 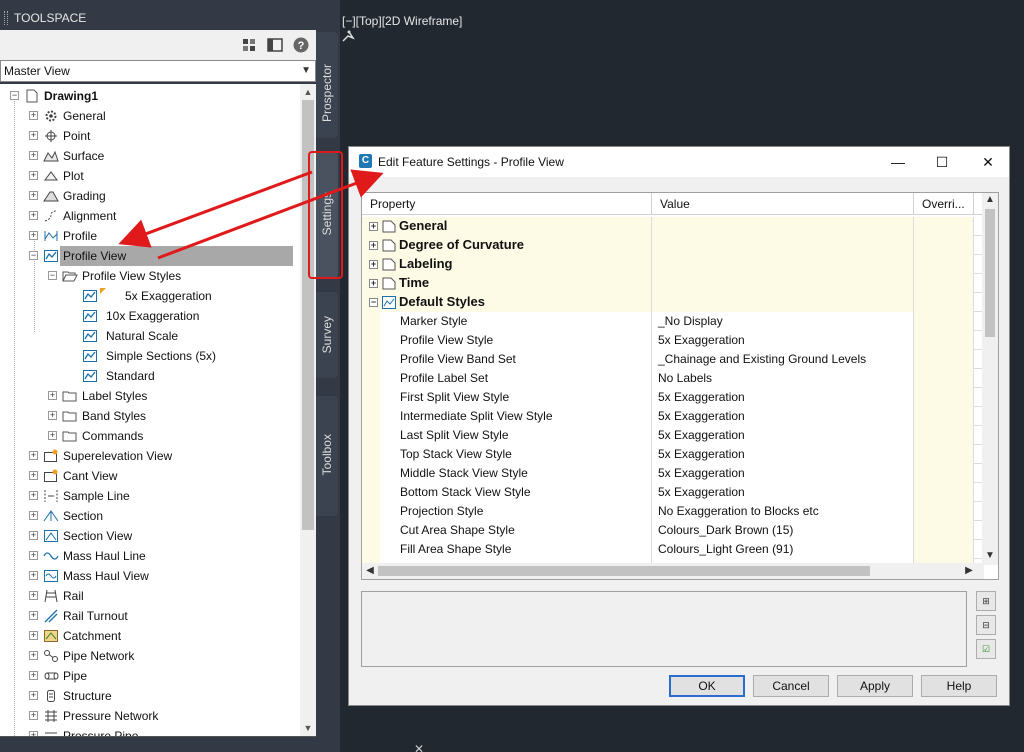 I want to click on tree-item-pressure-network: + Pressure Network, so click(x=150, y=716).